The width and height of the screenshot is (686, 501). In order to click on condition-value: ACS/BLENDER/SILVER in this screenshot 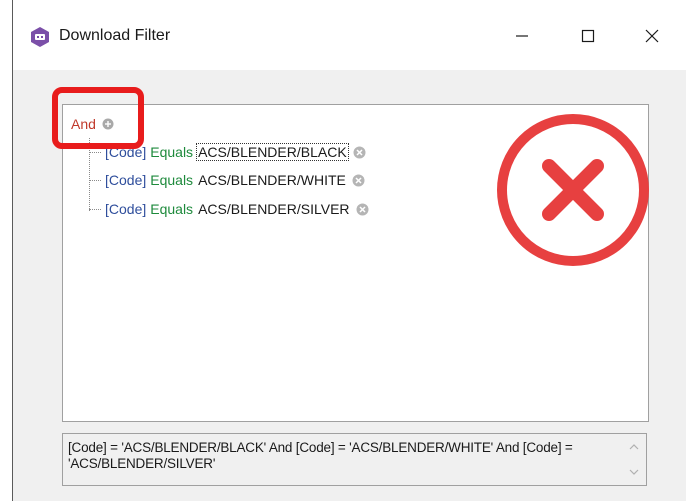, I will do `click(273, 209)`.